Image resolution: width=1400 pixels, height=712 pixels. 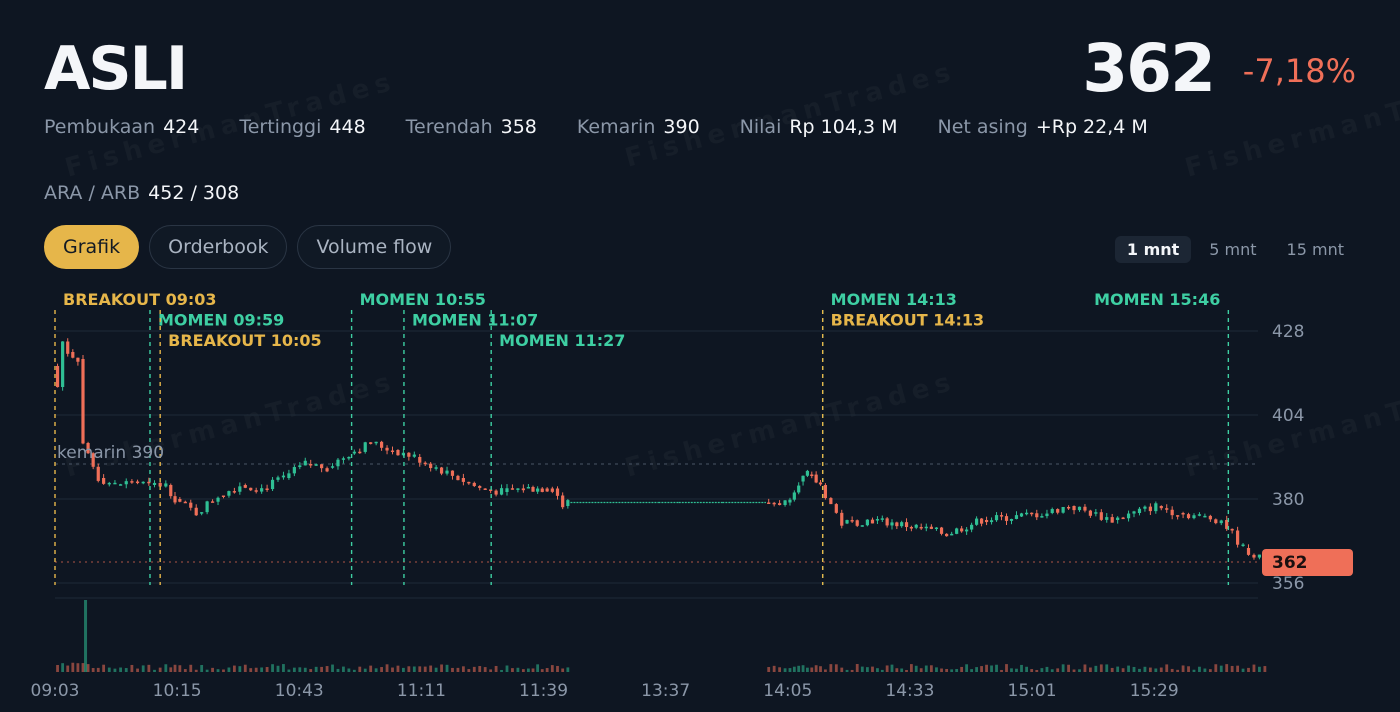 What do you see at coordinates (518, 127) in the screenshot?
I see `stat-value: 358` at bounding box center [518, 127].